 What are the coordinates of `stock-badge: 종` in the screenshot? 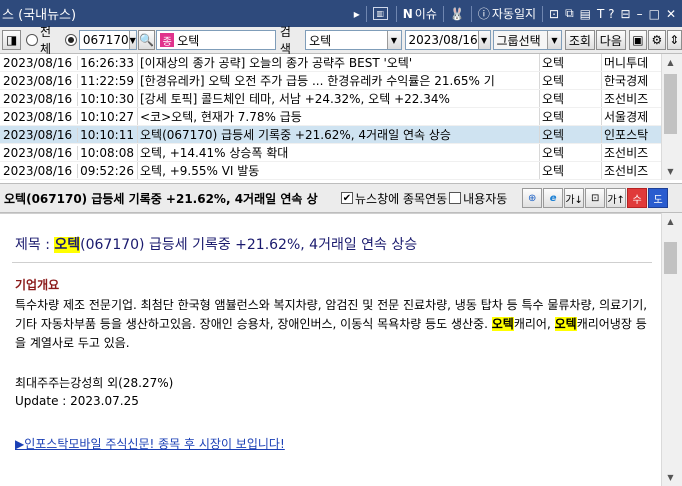 It's located at (167, 40).